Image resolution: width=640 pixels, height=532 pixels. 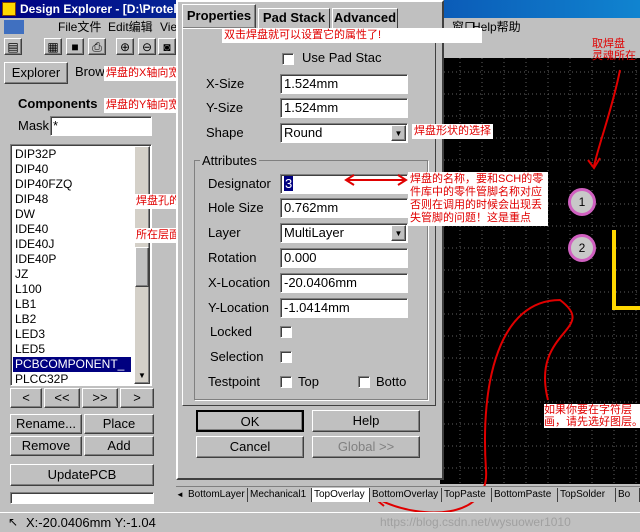 I want to click on scroll-down-icon: ▼, so click(x=142, y=376).